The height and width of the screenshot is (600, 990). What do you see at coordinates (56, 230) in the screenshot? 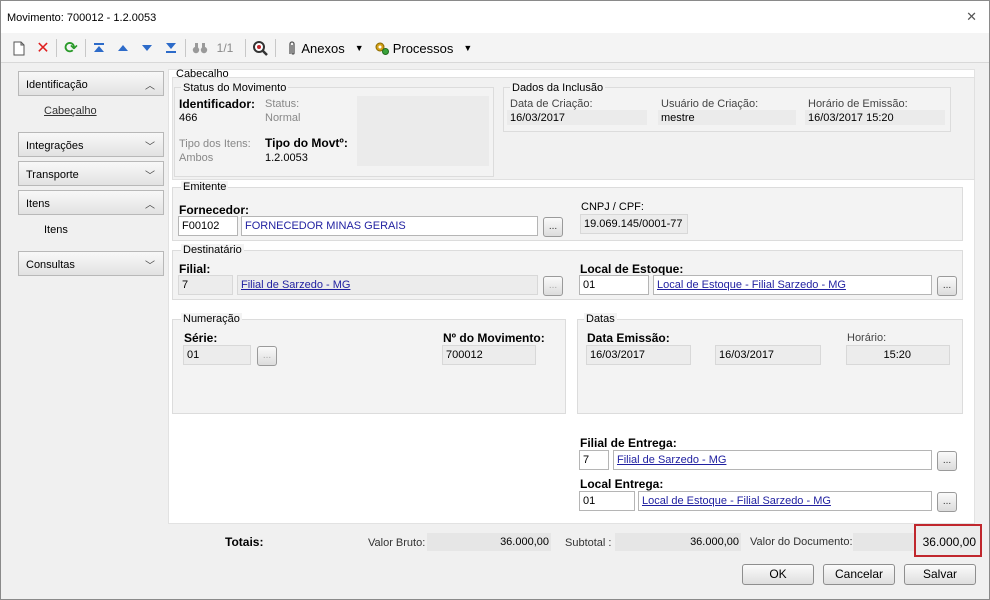
I see `sidebar-item-itens: Itens` at bounding box center [56, 230].